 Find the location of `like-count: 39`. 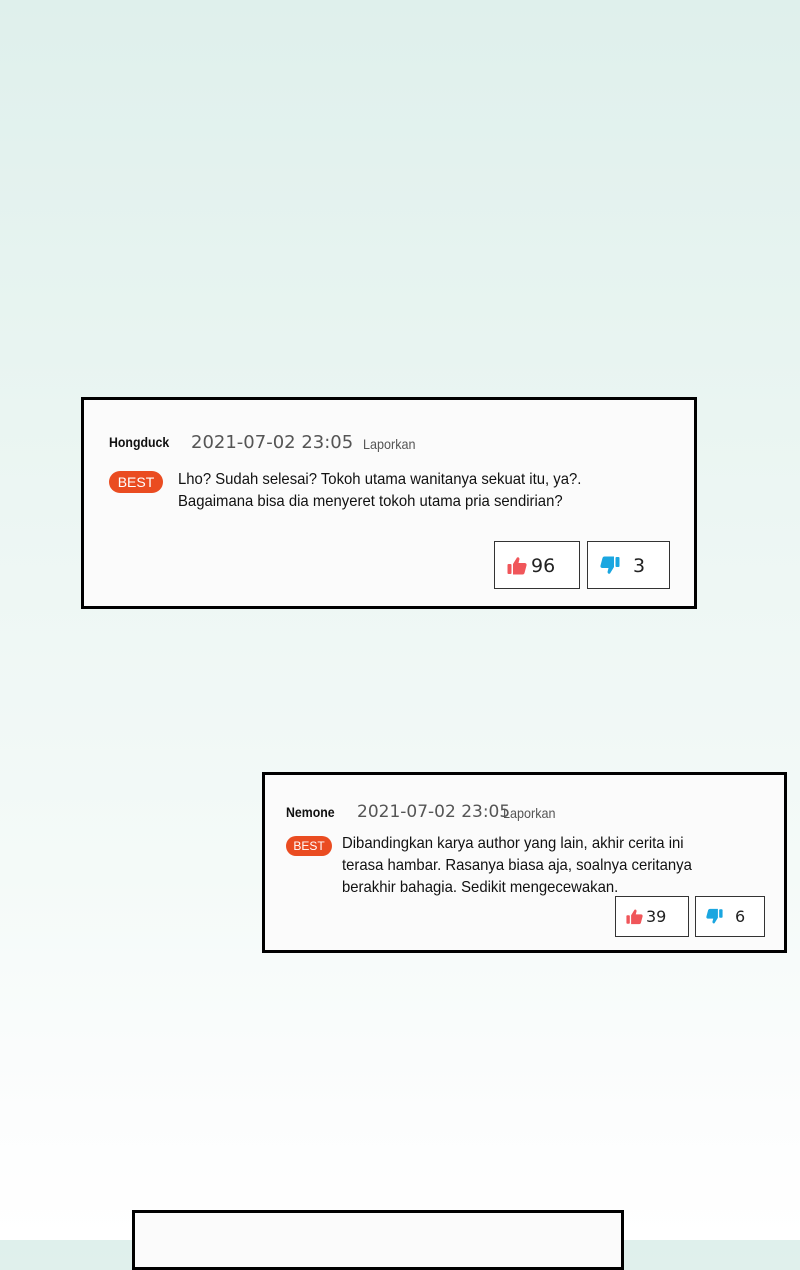

like-count: 39 is located at coordinates (656, 916).